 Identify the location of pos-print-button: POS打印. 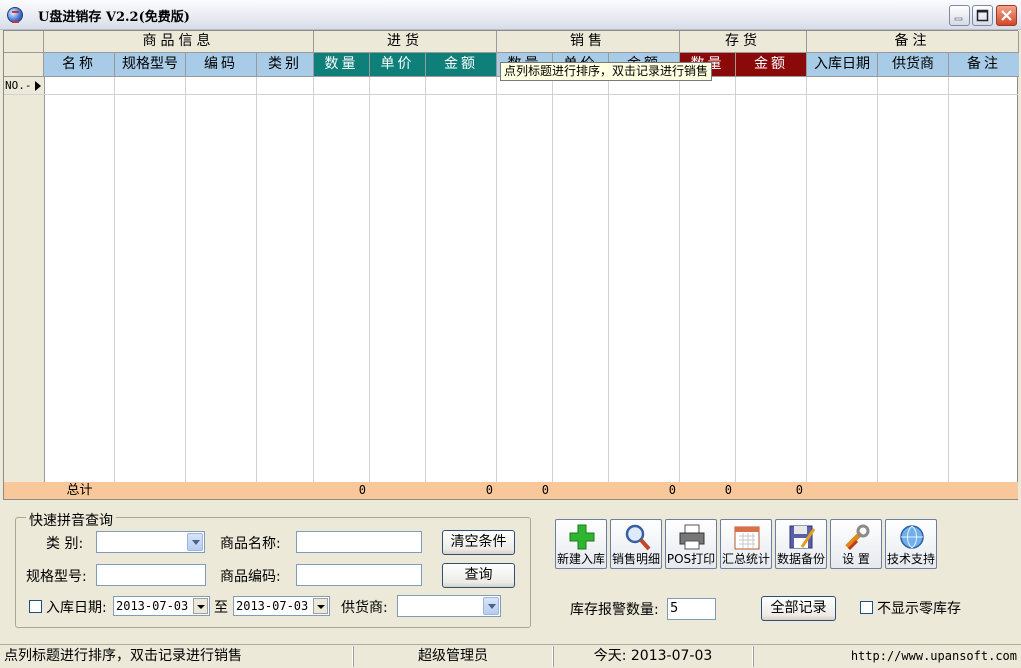
(691, 544).